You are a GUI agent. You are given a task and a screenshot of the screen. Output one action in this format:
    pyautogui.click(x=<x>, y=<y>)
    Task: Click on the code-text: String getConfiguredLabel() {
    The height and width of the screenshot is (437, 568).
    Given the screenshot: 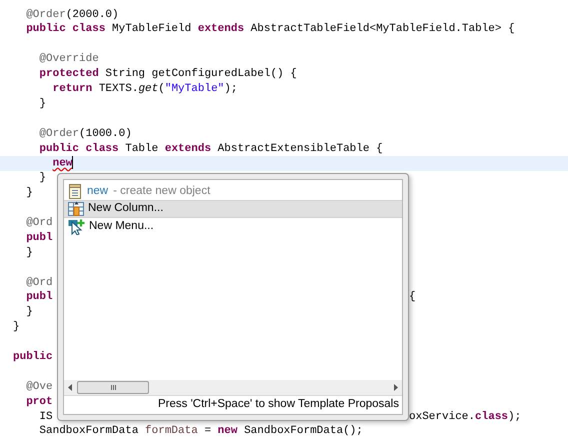 What is the action you would take?
    pyautogui.click(x=200, y=74)
    